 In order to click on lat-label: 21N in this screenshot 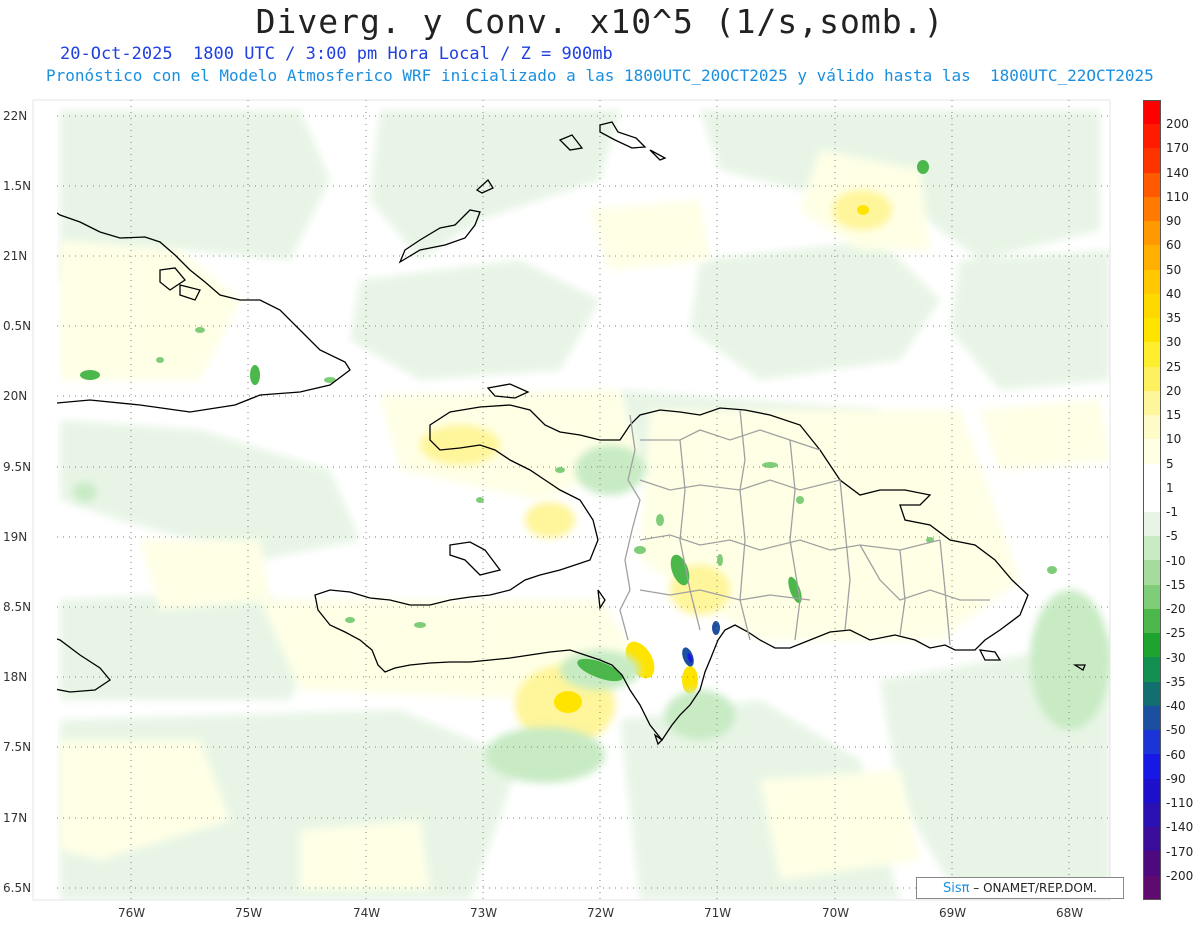, I will do `click(15, 256)`.